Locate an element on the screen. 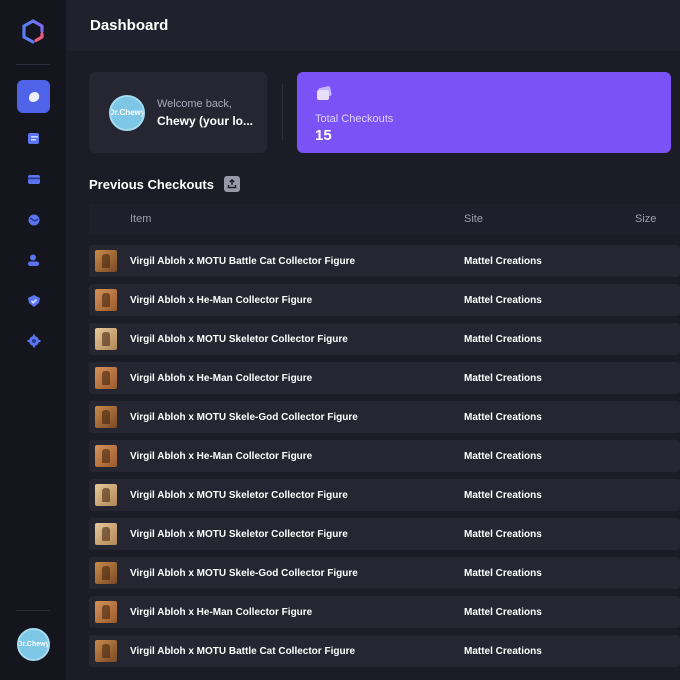 The width and height of the screenshot is (680, 680). column-header-size: Size is located at coordinates (645, 219).